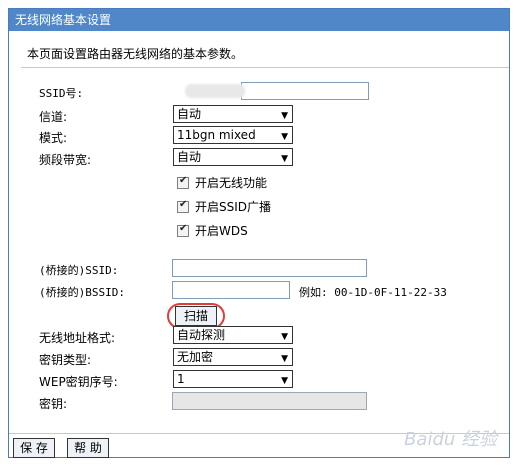  I want to click on mode-label: 模式:, so click(53, 138).